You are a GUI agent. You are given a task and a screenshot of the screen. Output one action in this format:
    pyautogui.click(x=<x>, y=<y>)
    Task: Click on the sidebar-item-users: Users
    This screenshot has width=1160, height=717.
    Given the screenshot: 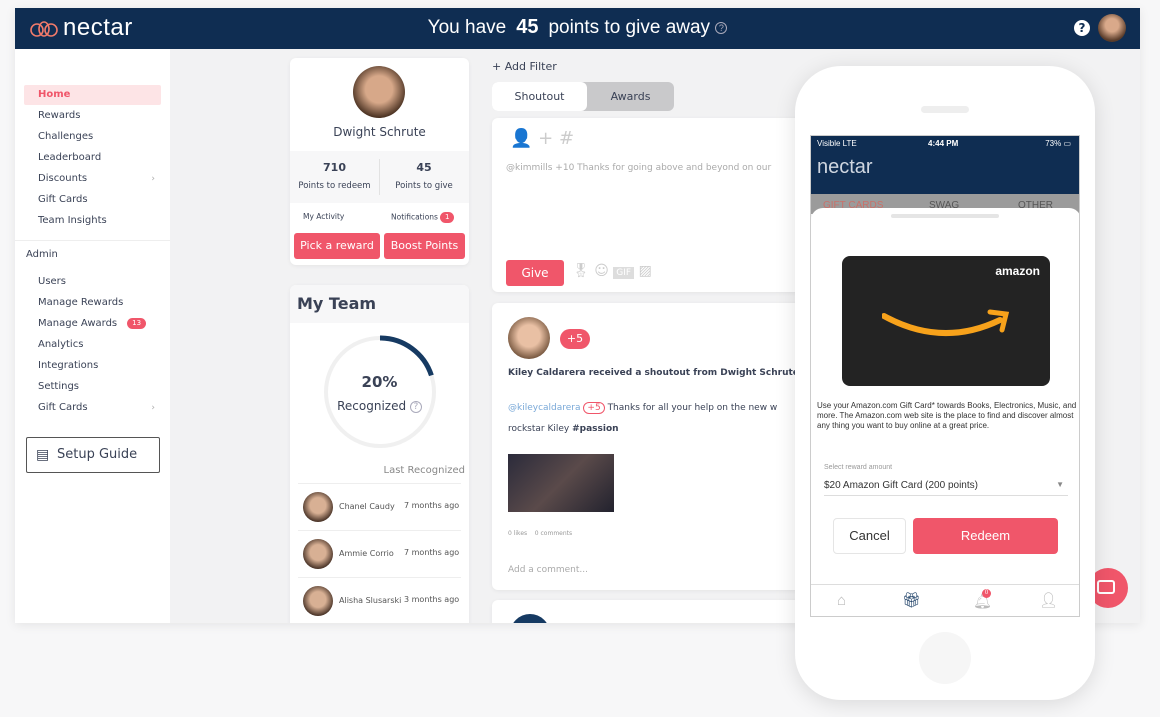 What is the action you would take?
    pyautogui.click(x=92, y=282)
    